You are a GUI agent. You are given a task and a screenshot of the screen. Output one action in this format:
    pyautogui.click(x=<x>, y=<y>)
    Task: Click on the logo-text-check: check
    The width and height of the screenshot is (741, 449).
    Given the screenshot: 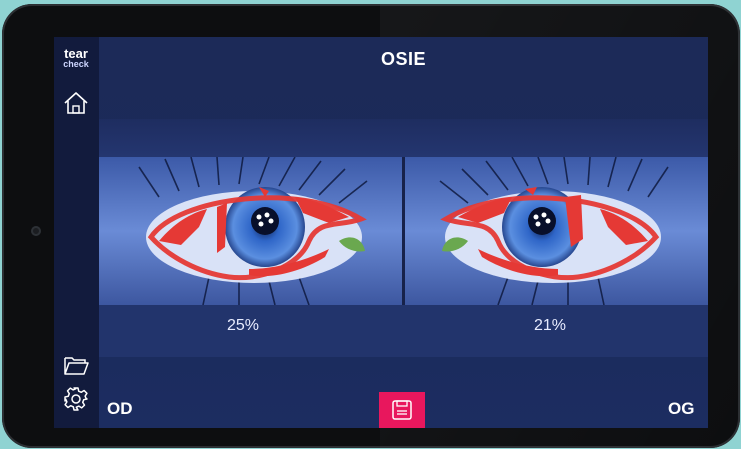 What is the action you would take?
    pyautogui.click(x=76, y=64)
    